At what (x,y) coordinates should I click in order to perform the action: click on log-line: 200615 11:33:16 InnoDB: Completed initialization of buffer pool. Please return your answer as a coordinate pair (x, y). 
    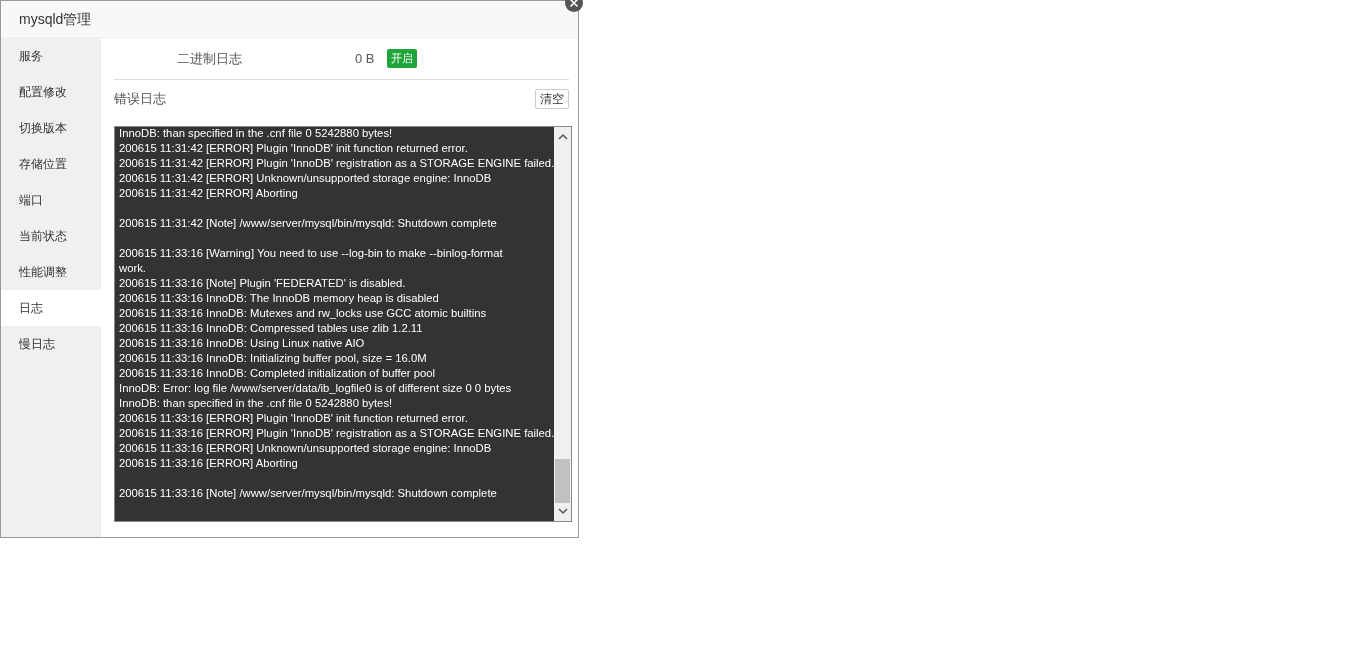
    Looking at the image, I should click on (278, 373).